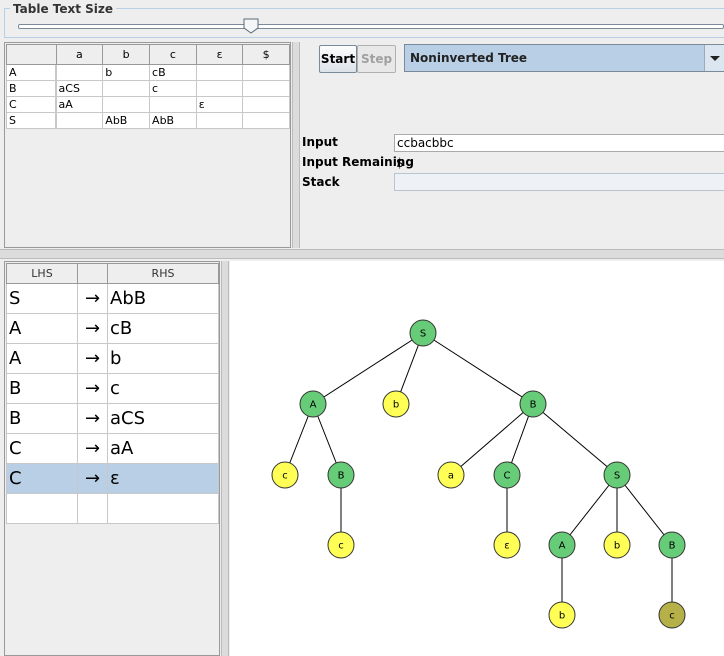  I want to click on production-row: A → cB, so click(112, 328).